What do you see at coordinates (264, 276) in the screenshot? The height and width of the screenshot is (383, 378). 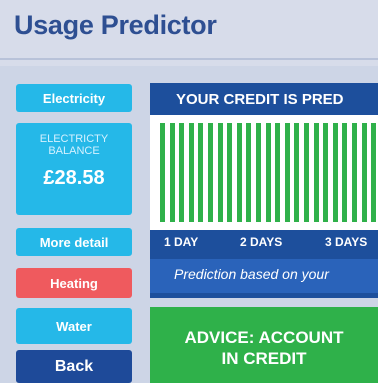 I see `prediction-note: Prediction based on your` at bounding box center [264, 276].